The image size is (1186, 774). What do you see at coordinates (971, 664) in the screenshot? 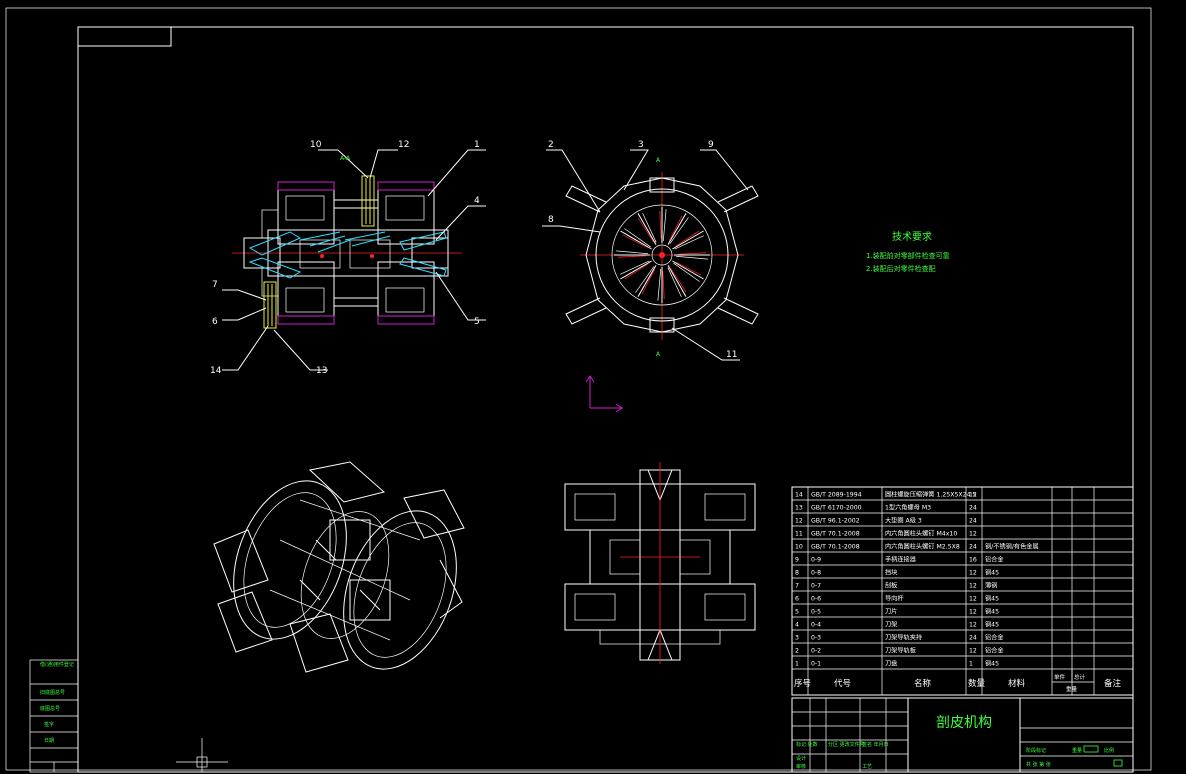
I see `bom-cell-qty: 1` at bounding box center [971, 664].